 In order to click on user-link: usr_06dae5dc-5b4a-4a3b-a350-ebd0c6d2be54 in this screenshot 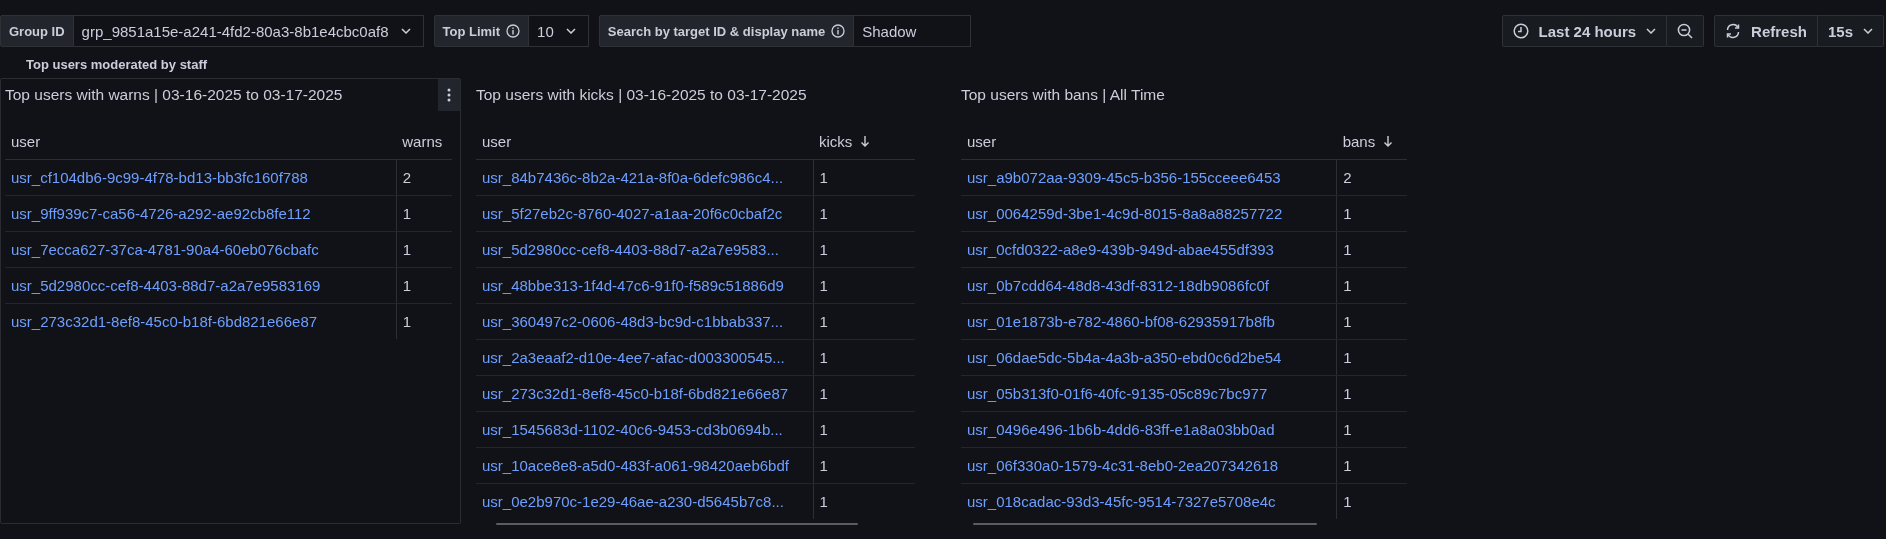, I will do `click(1124, 357)`.